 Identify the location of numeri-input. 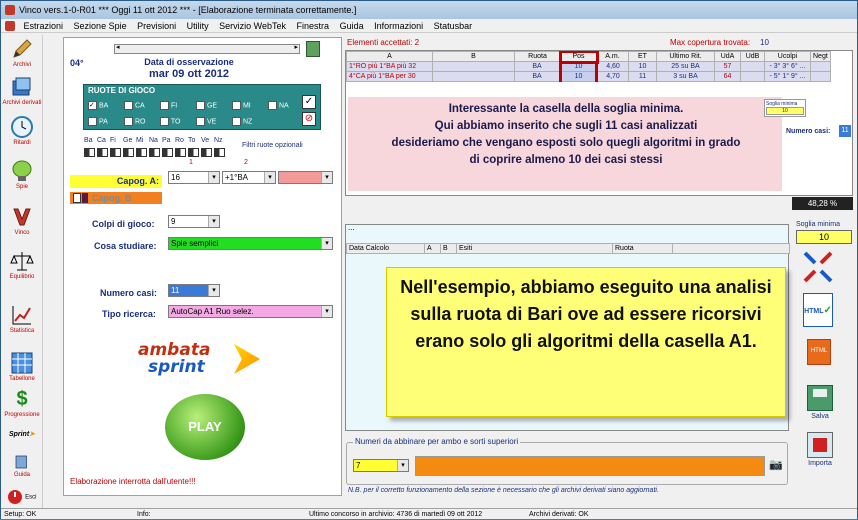
(590, 466).